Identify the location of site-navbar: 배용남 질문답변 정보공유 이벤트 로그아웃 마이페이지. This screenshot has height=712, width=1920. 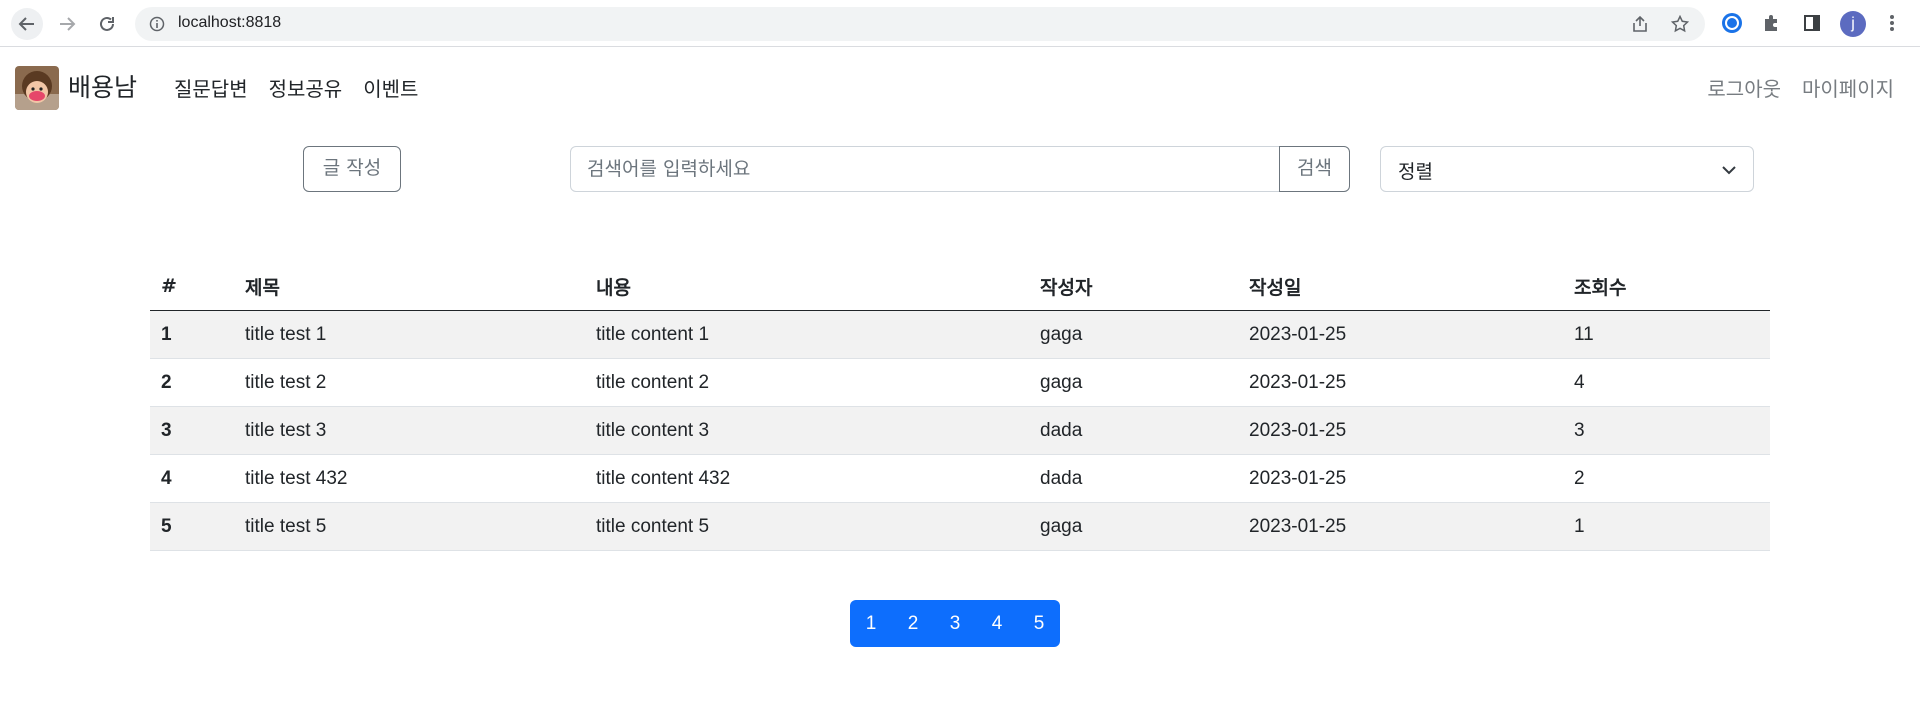
(960, 86).